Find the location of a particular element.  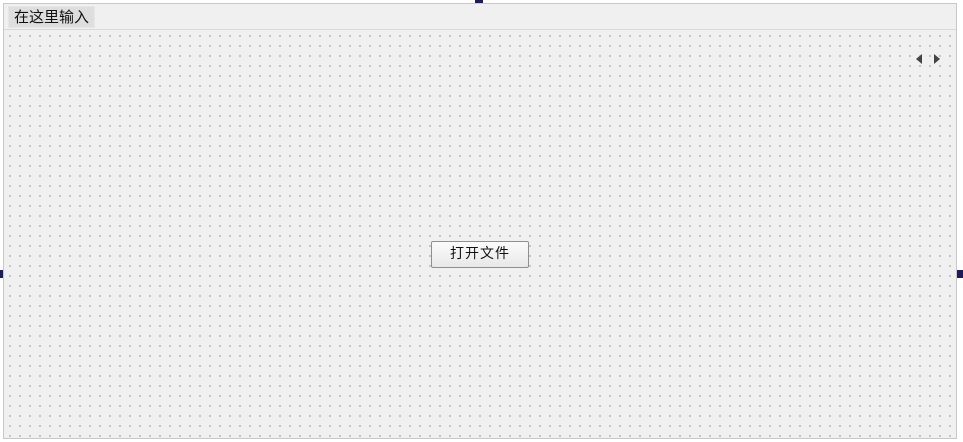

selection-handle-left is located at coordinates (1, 274).